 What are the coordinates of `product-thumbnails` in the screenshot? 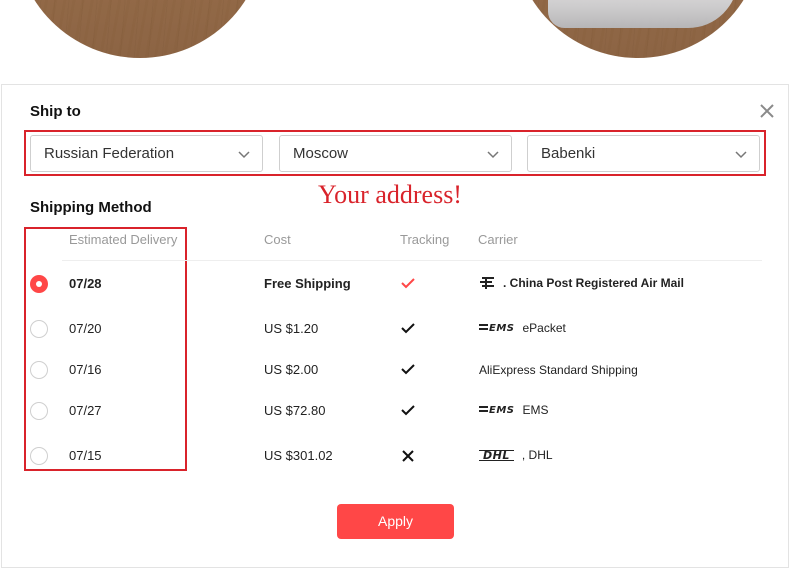 It's located at (395, 42).